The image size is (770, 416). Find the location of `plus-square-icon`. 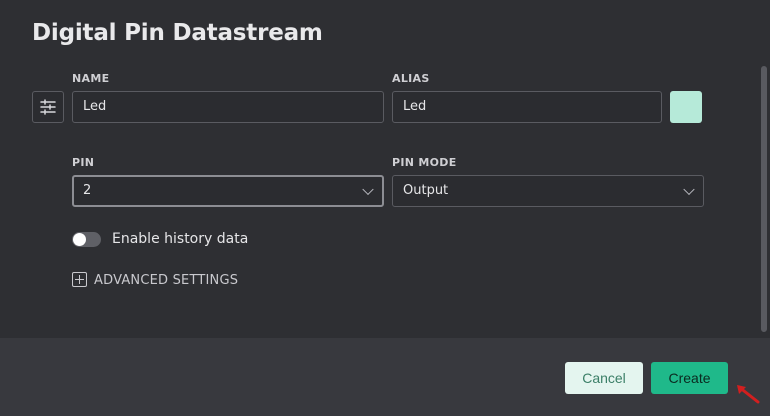

plus-square-icon is located at coordinates (79, 279).